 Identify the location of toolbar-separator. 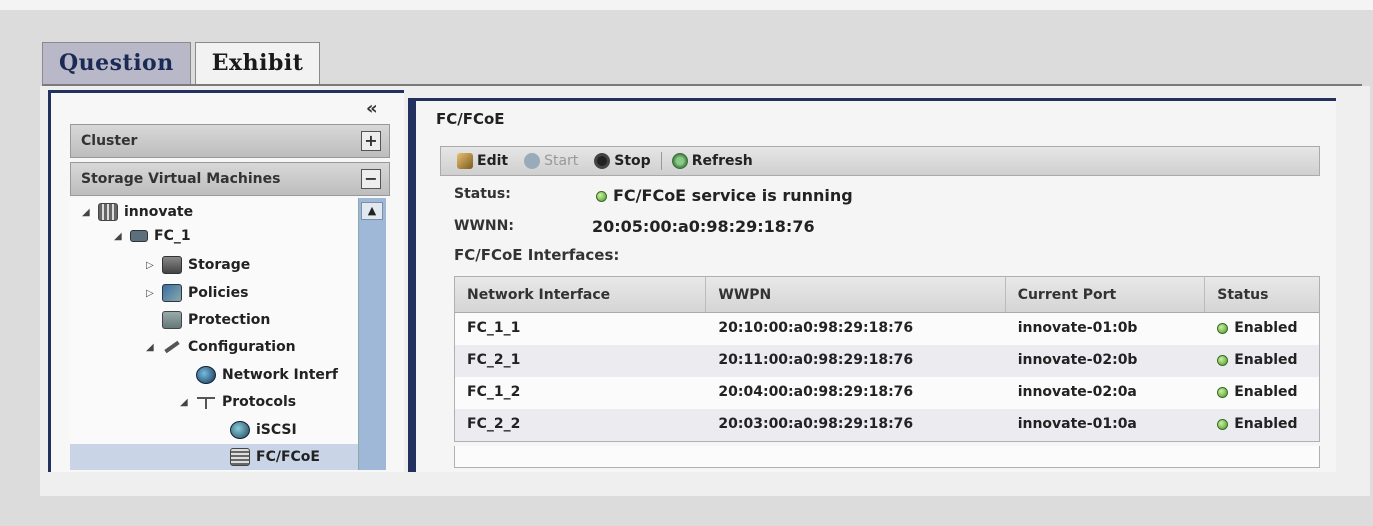
(661, 161).